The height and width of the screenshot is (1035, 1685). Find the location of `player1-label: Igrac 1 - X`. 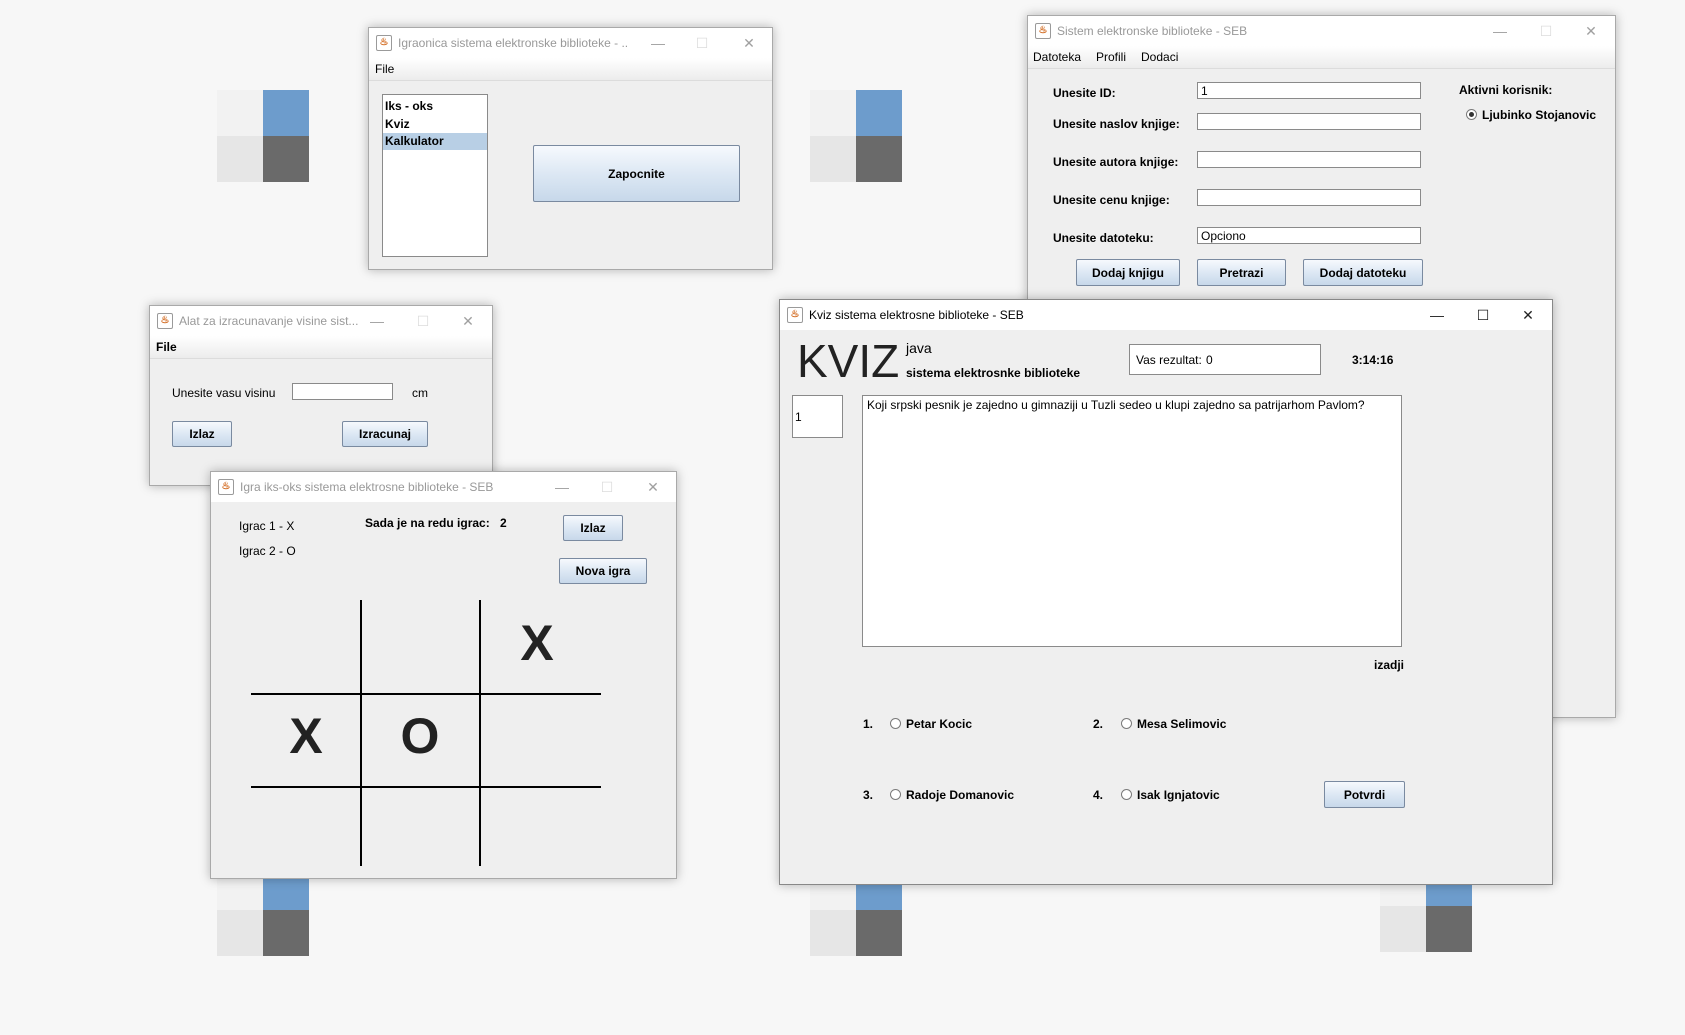

player1-label: Igrac 1 - X is located at coordinates (267, 526).